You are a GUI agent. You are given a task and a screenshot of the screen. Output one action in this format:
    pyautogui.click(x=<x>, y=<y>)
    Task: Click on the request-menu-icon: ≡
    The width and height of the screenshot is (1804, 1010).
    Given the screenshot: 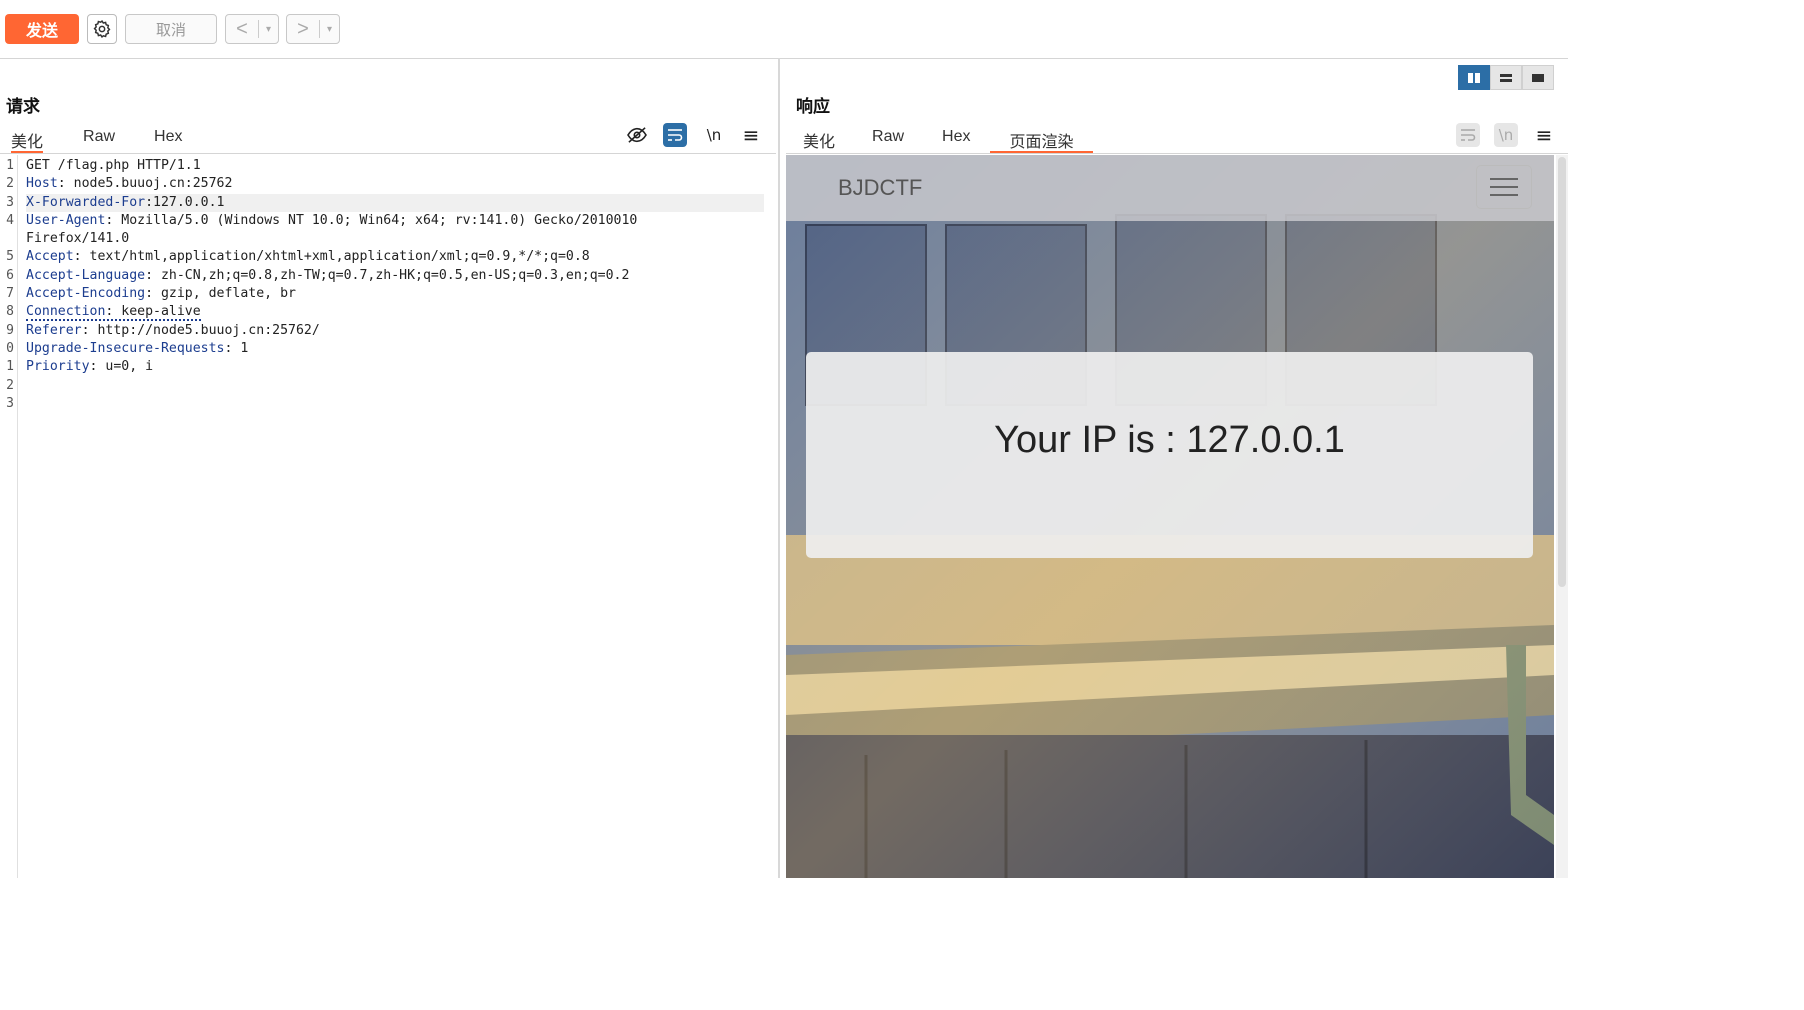 What is the action you would take?
    pyautogui.click(x=751, y=135)
    